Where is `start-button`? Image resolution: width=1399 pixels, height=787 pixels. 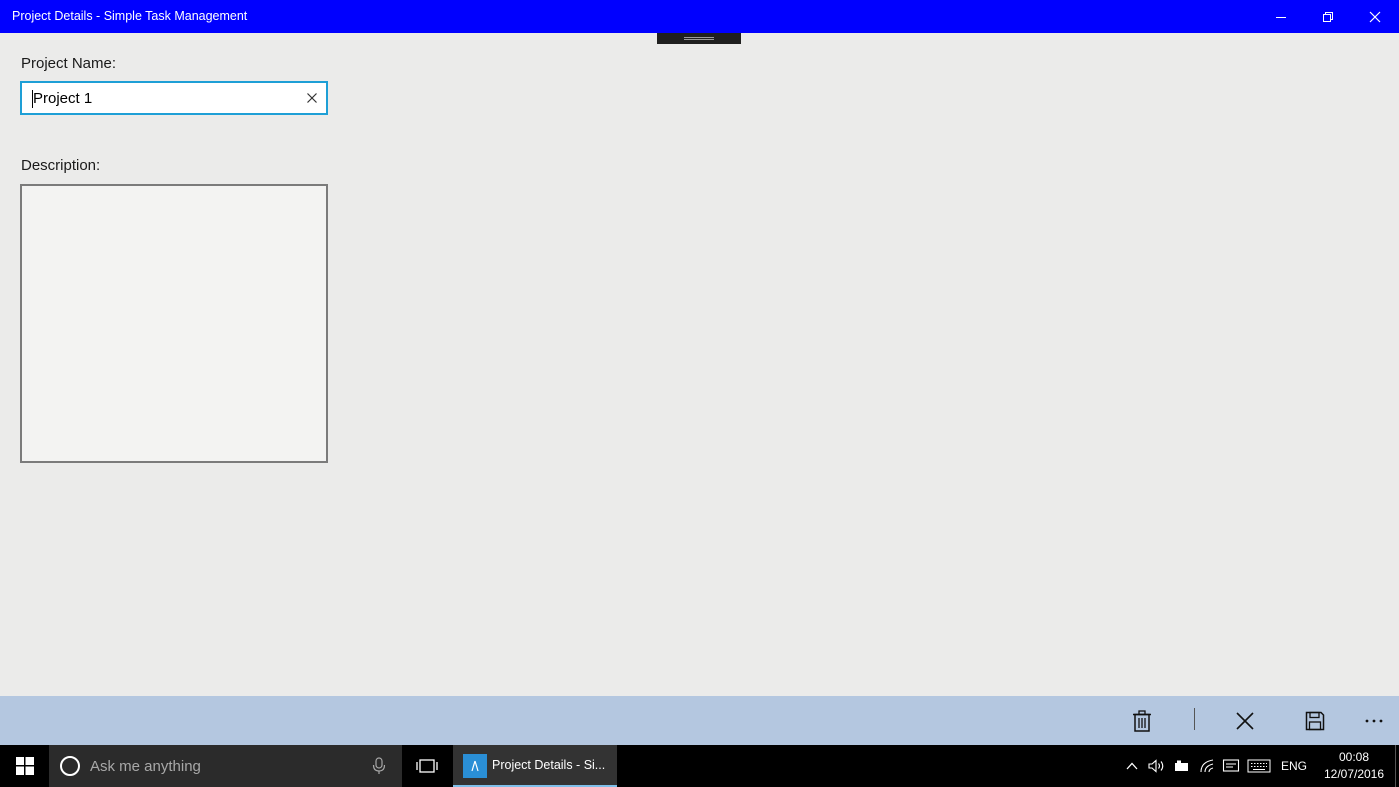
start-button is located at coordinates (24, 766).